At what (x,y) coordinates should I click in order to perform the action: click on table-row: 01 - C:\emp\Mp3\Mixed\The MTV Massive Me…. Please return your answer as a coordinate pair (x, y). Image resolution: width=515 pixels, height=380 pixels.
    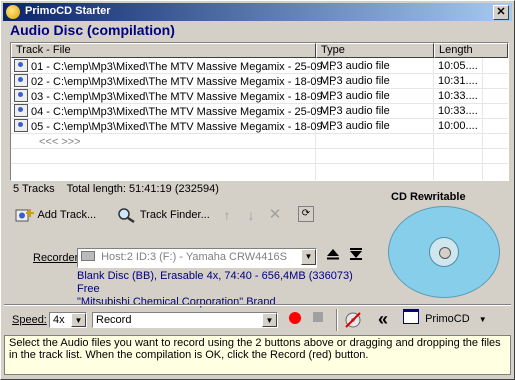
    Looking at the image, I should click on (259, 66).